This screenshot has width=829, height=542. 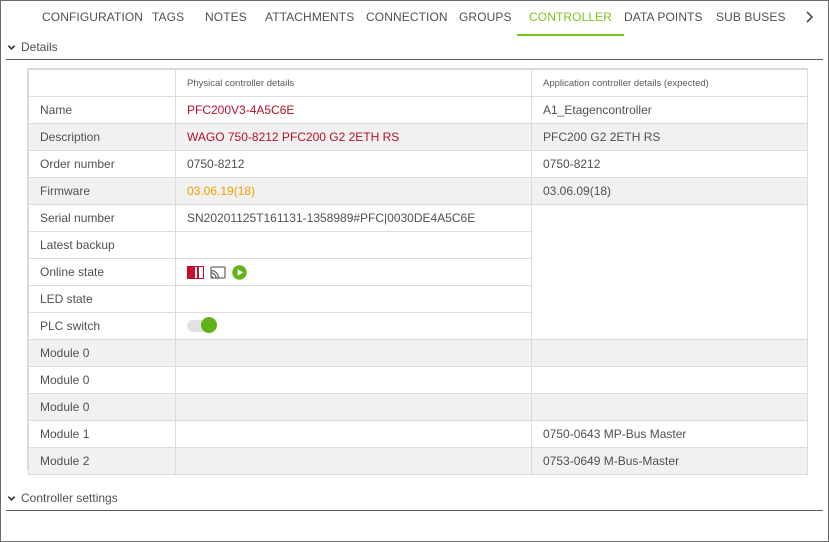 What do you see at coordinates (309, 18) in the screenshot?
I see `tab-attachments: ATTACHMENTS` at bounding box center [309, 18].